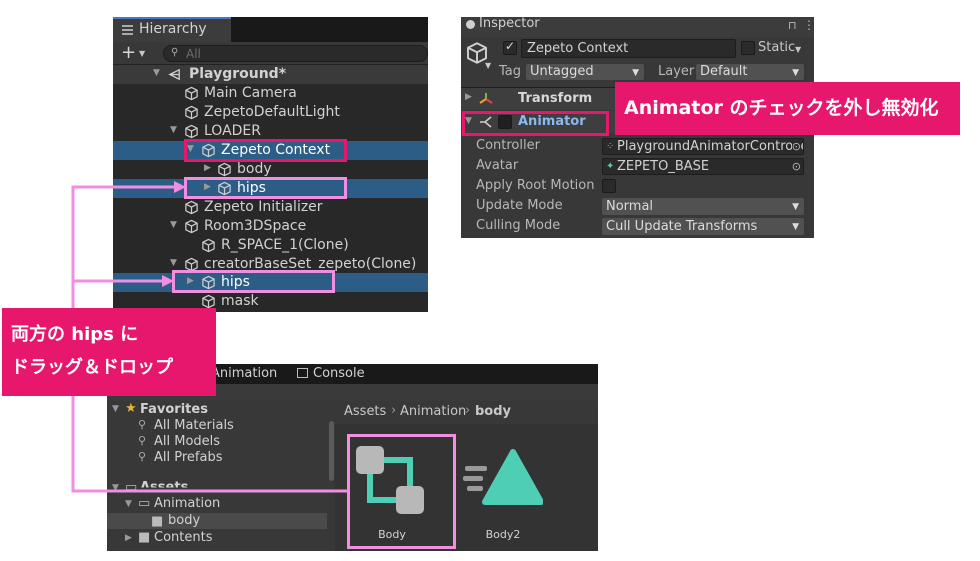 The image size is (980, 561). I want to click on hierarchy-item-label: Zepeto Context, so click(276, 150).